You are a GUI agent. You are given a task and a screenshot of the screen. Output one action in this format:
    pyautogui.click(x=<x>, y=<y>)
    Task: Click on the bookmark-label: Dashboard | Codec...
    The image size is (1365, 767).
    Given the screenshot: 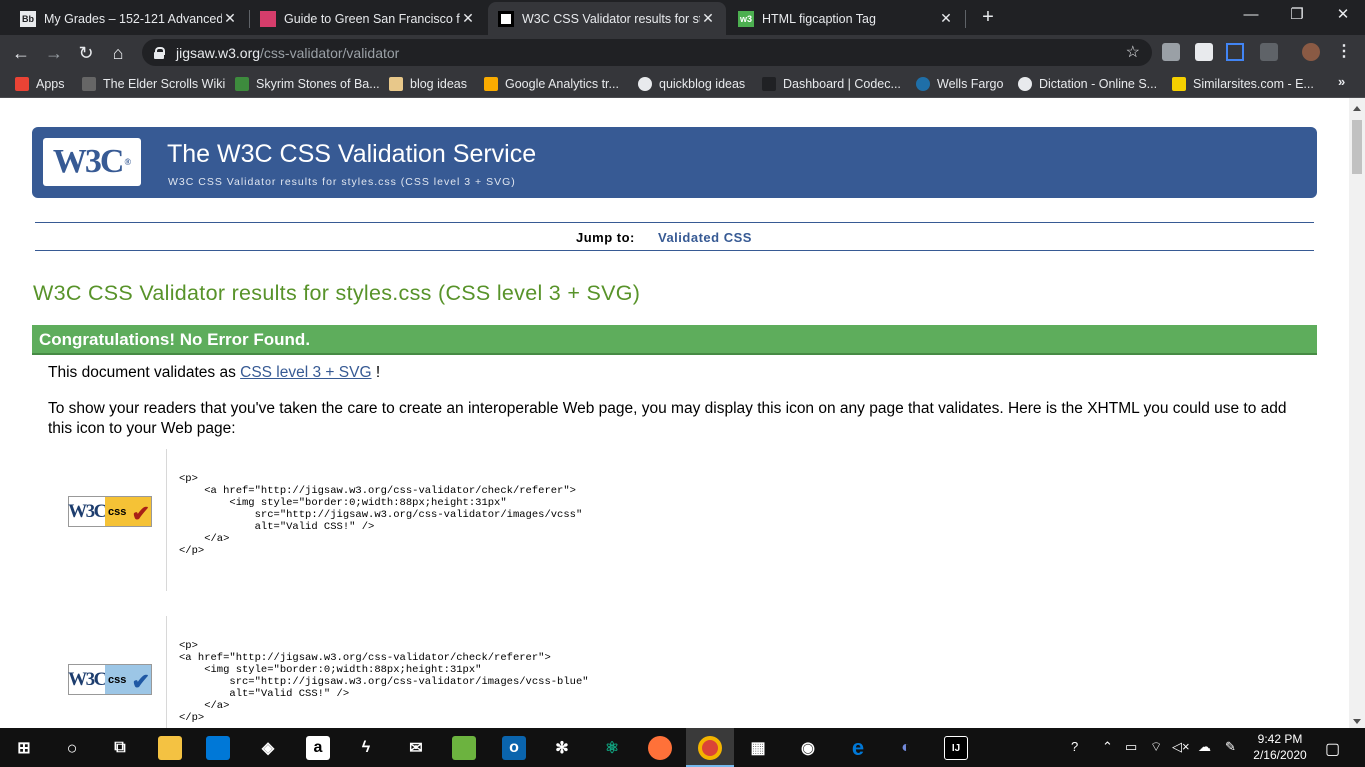 What is the action you would take?
    pyautogui.click(x=842, y=84)
    